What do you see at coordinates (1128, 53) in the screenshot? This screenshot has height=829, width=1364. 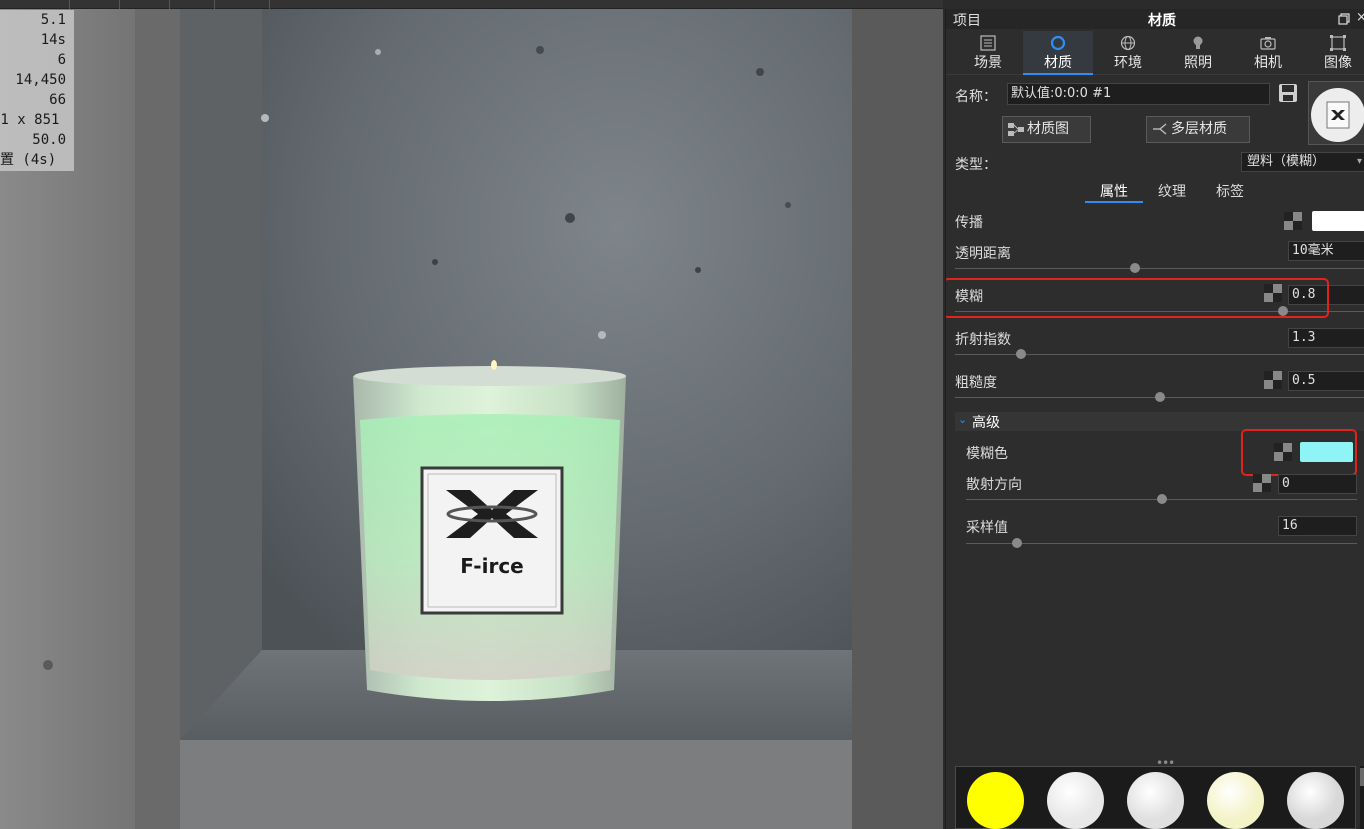 I see `tab-environment: 环境` at bounding box center [1128, 53].